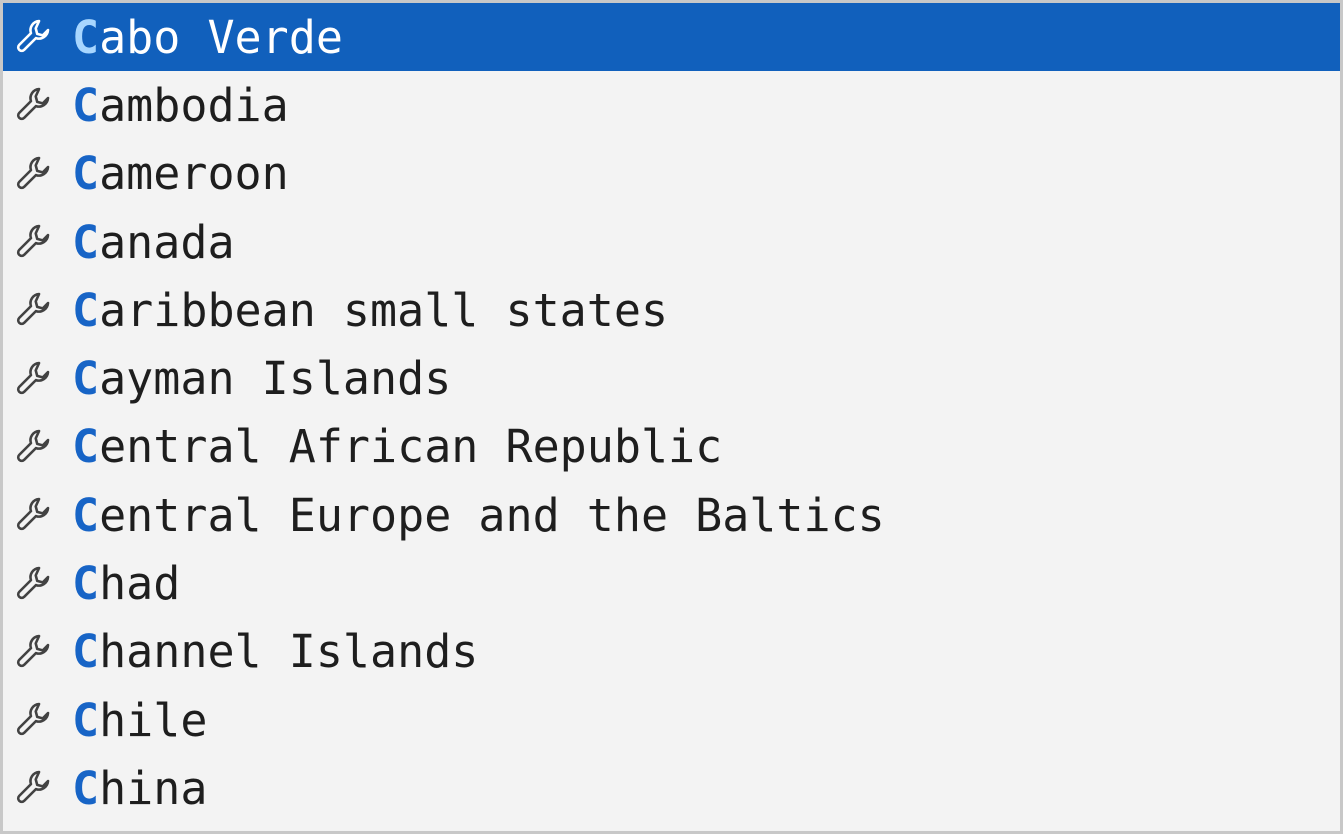 This screenshot has width=1343, height=834. I want to click on suggestion-item: Canada, so click(671, 242).